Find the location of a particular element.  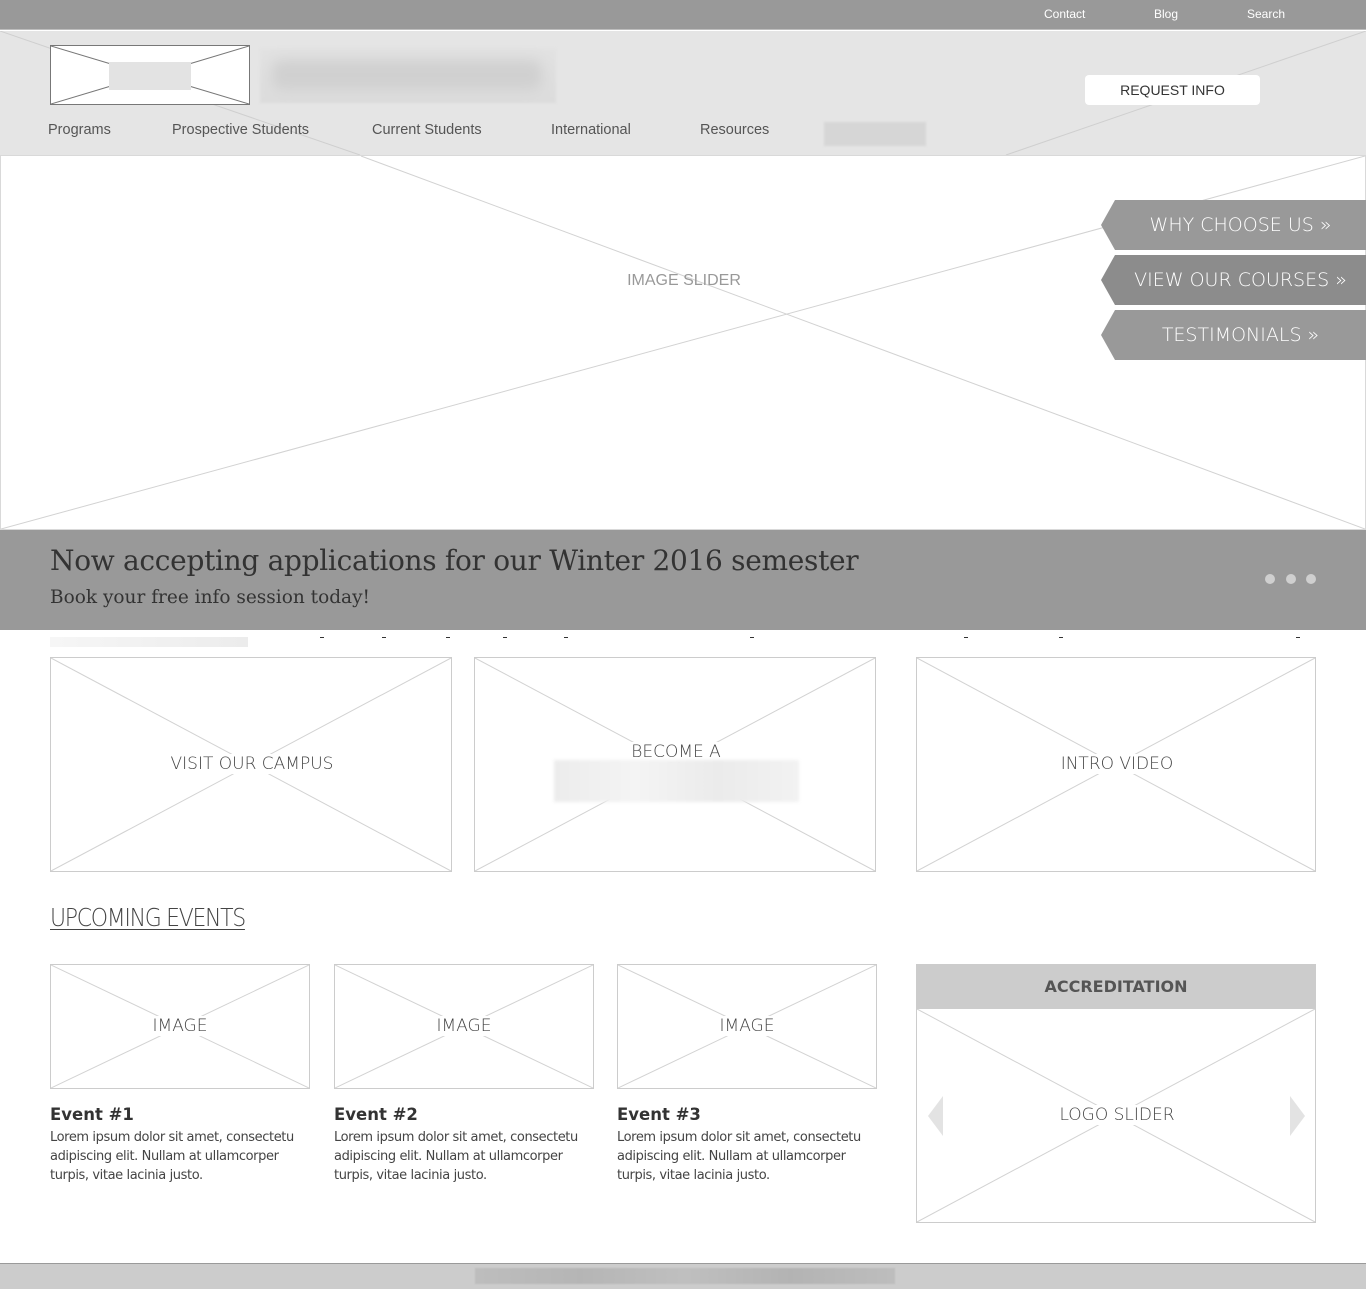

chevron-left-icon is located at coordinates (936, 1116).